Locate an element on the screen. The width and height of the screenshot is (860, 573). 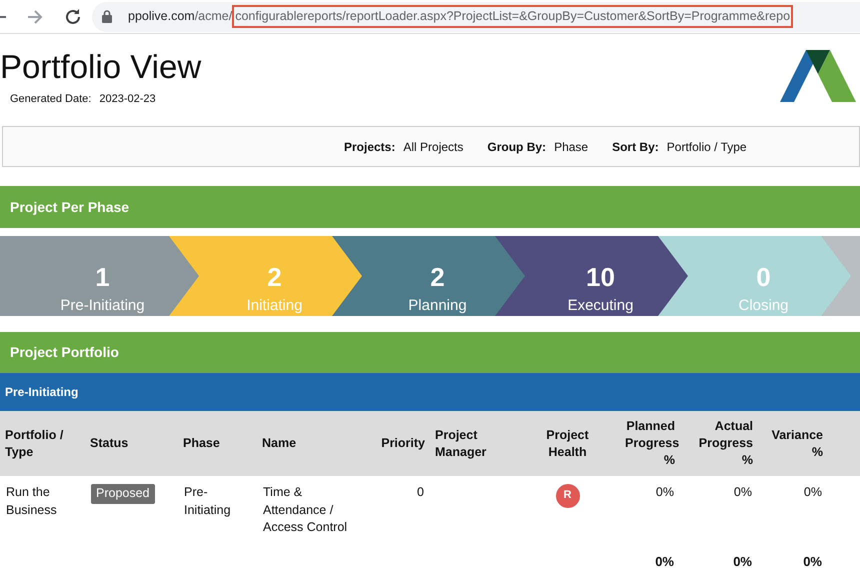
url-text: ppolive.com/acme/ is located at coordinates (180, 17).